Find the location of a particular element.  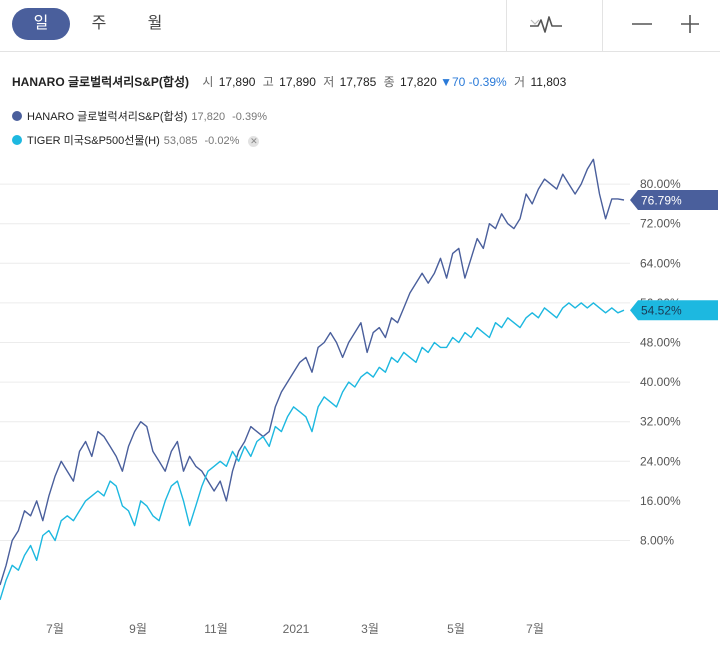

last-value-badge: 54.52% is located at coordinates (674, 310).